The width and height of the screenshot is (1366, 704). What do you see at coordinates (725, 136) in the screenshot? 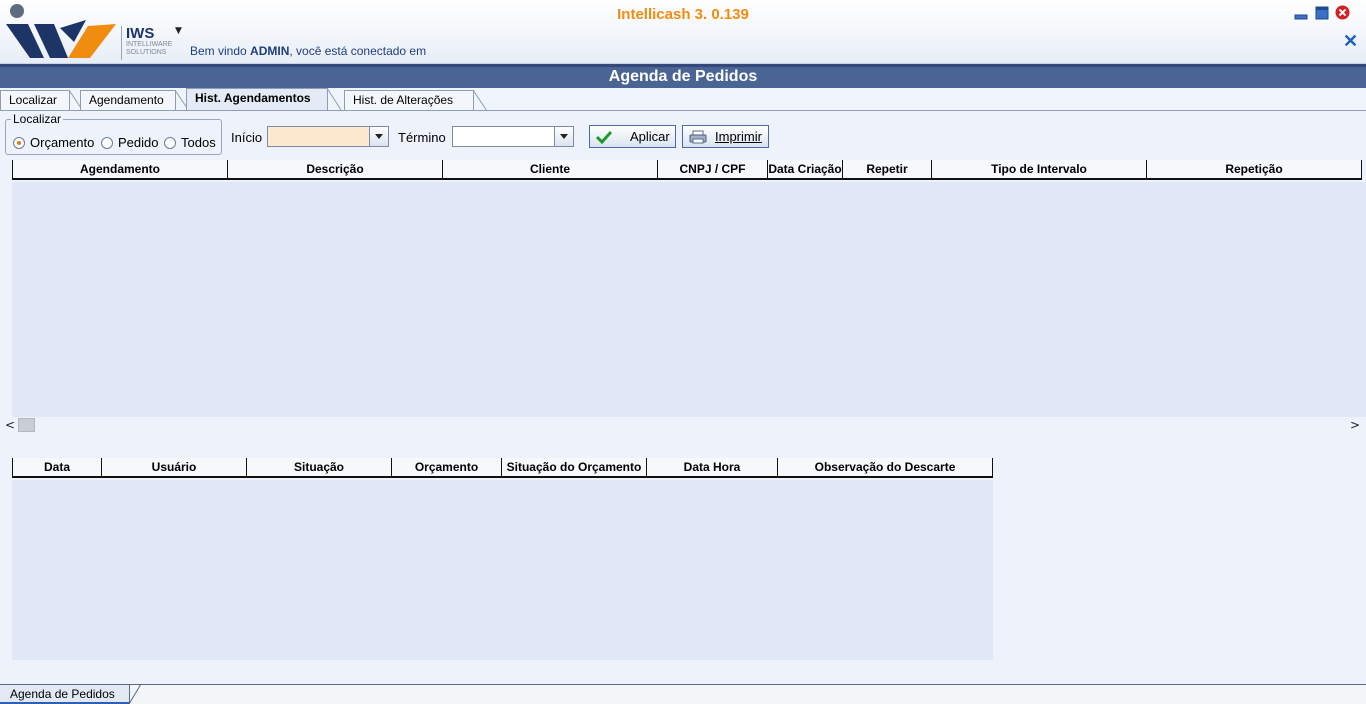
I see `print-button: Imprimir` at bounding box center [725, 136].